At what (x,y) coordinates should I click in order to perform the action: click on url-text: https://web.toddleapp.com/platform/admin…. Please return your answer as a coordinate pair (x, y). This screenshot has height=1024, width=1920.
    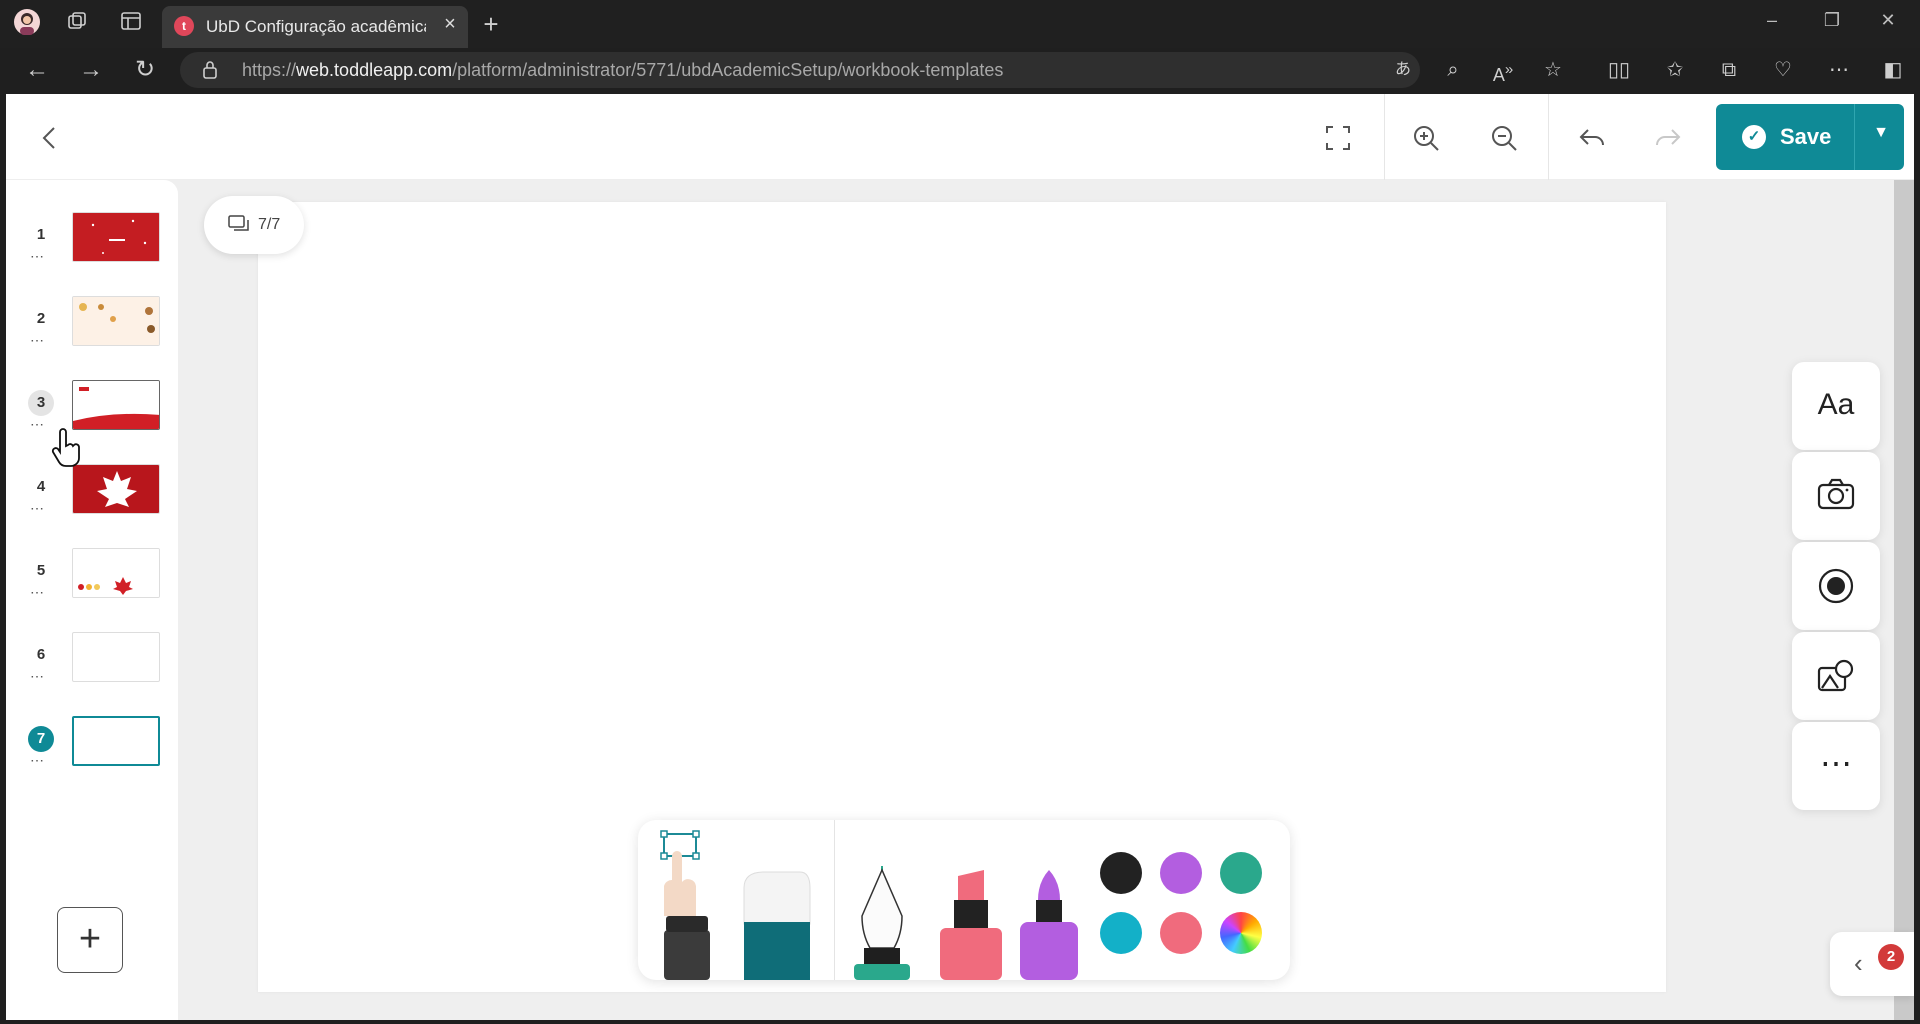
    Looking at the image, I should click on (622, 70).